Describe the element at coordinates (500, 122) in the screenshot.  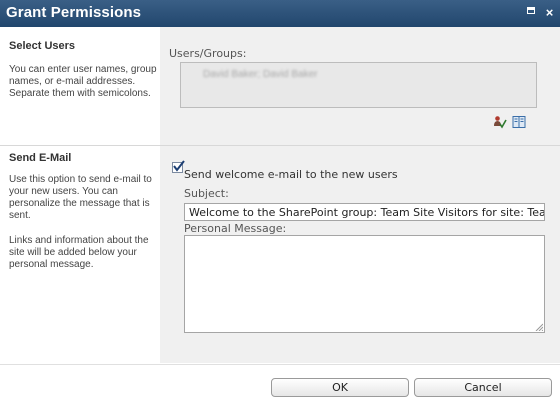
I see `check-names-icon` at that location.